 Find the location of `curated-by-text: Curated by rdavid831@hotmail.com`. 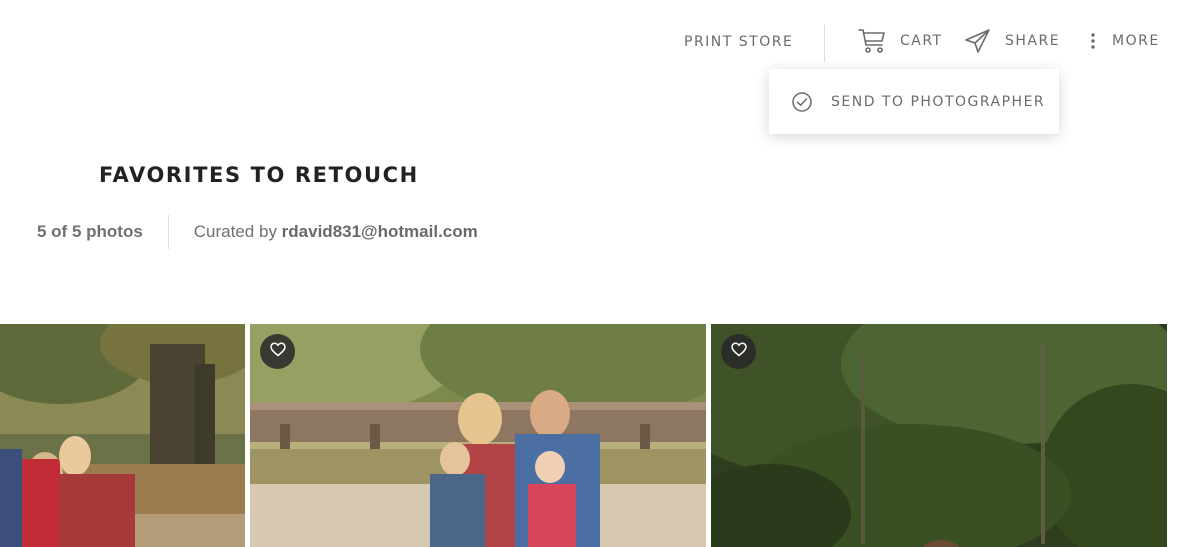

curated-by-text: Curated by rdavid831@hotmail.com is located at coordinates (336, 232).